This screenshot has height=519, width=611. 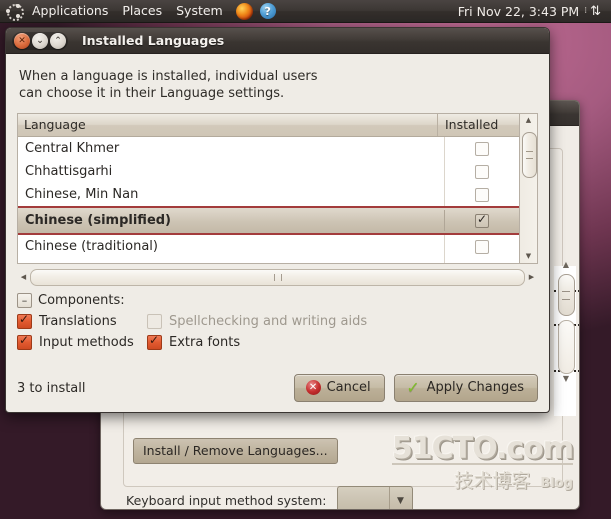 I want to click on footer-buttons: ✕ Cancel ✓ Apply Changes, so click(x=415, y=388).